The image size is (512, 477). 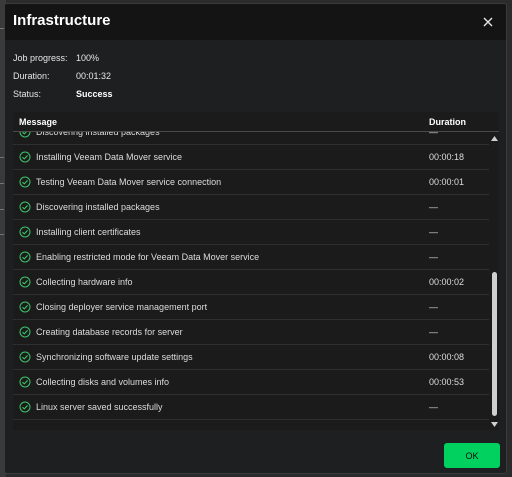 I want to click on scrollbar-track, so click(x=494, y=281).